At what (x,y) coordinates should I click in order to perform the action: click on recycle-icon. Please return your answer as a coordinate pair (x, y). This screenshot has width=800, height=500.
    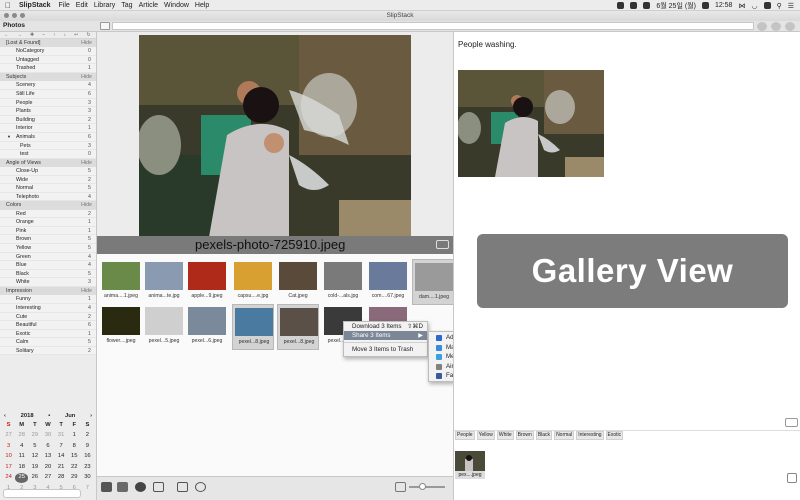
    Looking at the image, I should click on (200, 487).